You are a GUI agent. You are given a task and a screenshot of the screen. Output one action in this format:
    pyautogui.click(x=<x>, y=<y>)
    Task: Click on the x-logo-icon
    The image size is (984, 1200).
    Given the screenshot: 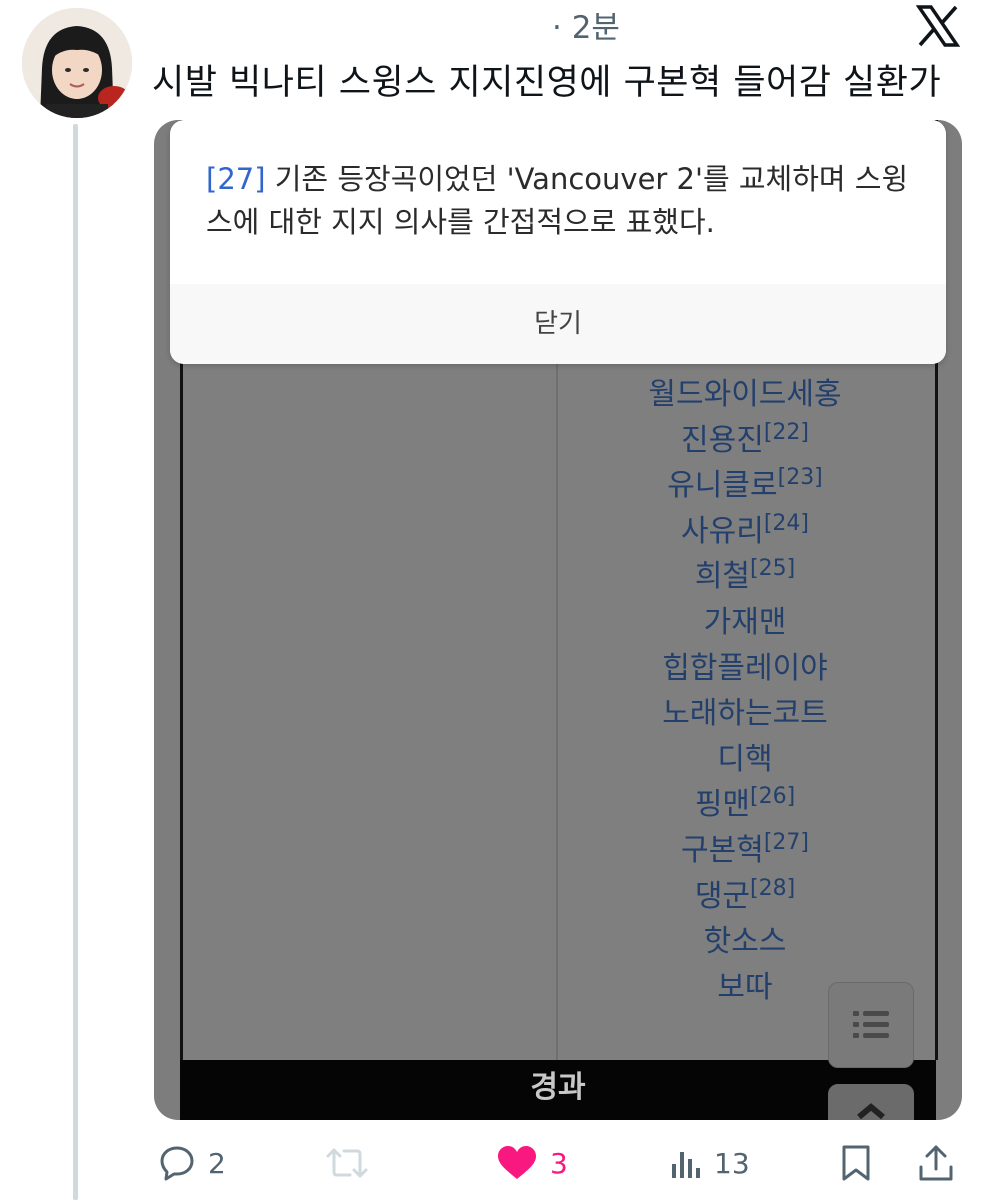 What is the action you would take?
    pyautogui.click(x=938, y=26)
    